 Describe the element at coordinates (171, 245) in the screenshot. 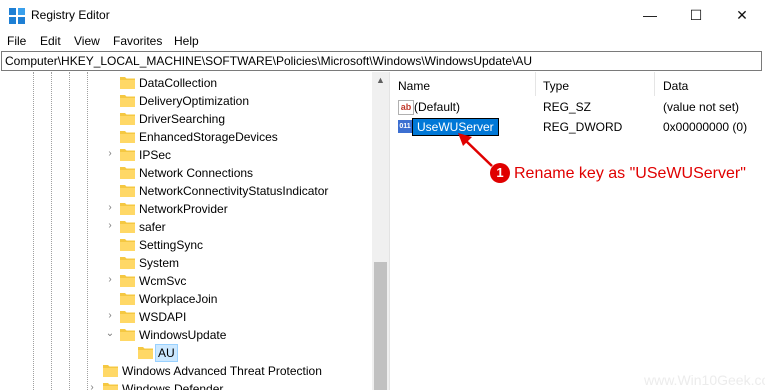

I see `tree-item-label: SettingSync` at that location.